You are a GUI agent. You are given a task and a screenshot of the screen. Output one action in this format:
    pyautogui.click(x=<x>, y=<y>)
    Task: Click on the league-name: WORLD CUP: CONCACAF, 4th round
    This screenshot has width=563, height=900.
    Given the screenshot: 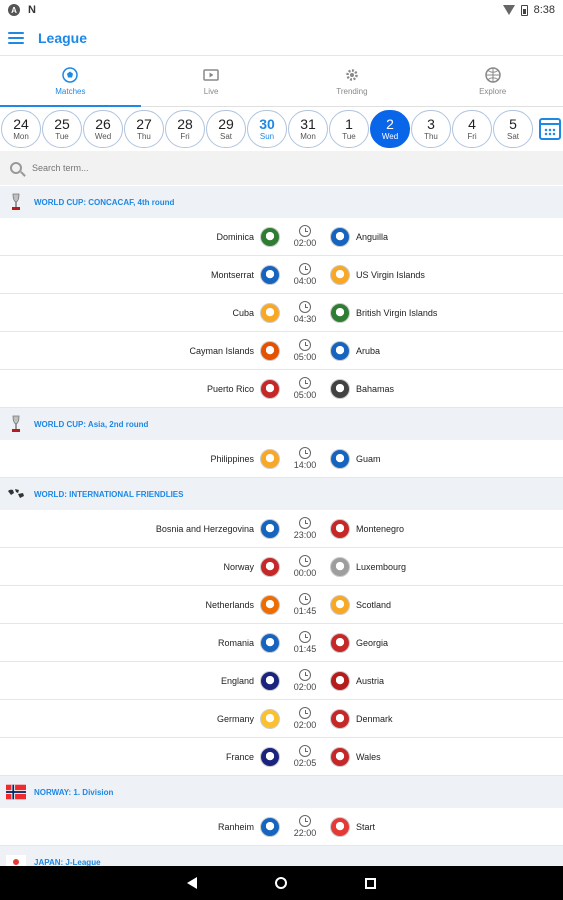 What is the action you would take?
    pyautogui.click(x=104, y=202)
    